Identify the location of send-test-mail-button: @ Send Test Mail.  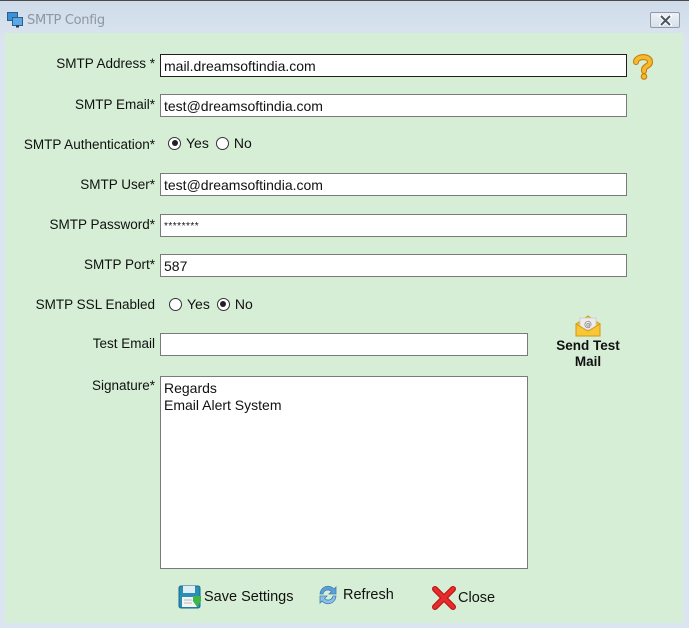
(588, 342).